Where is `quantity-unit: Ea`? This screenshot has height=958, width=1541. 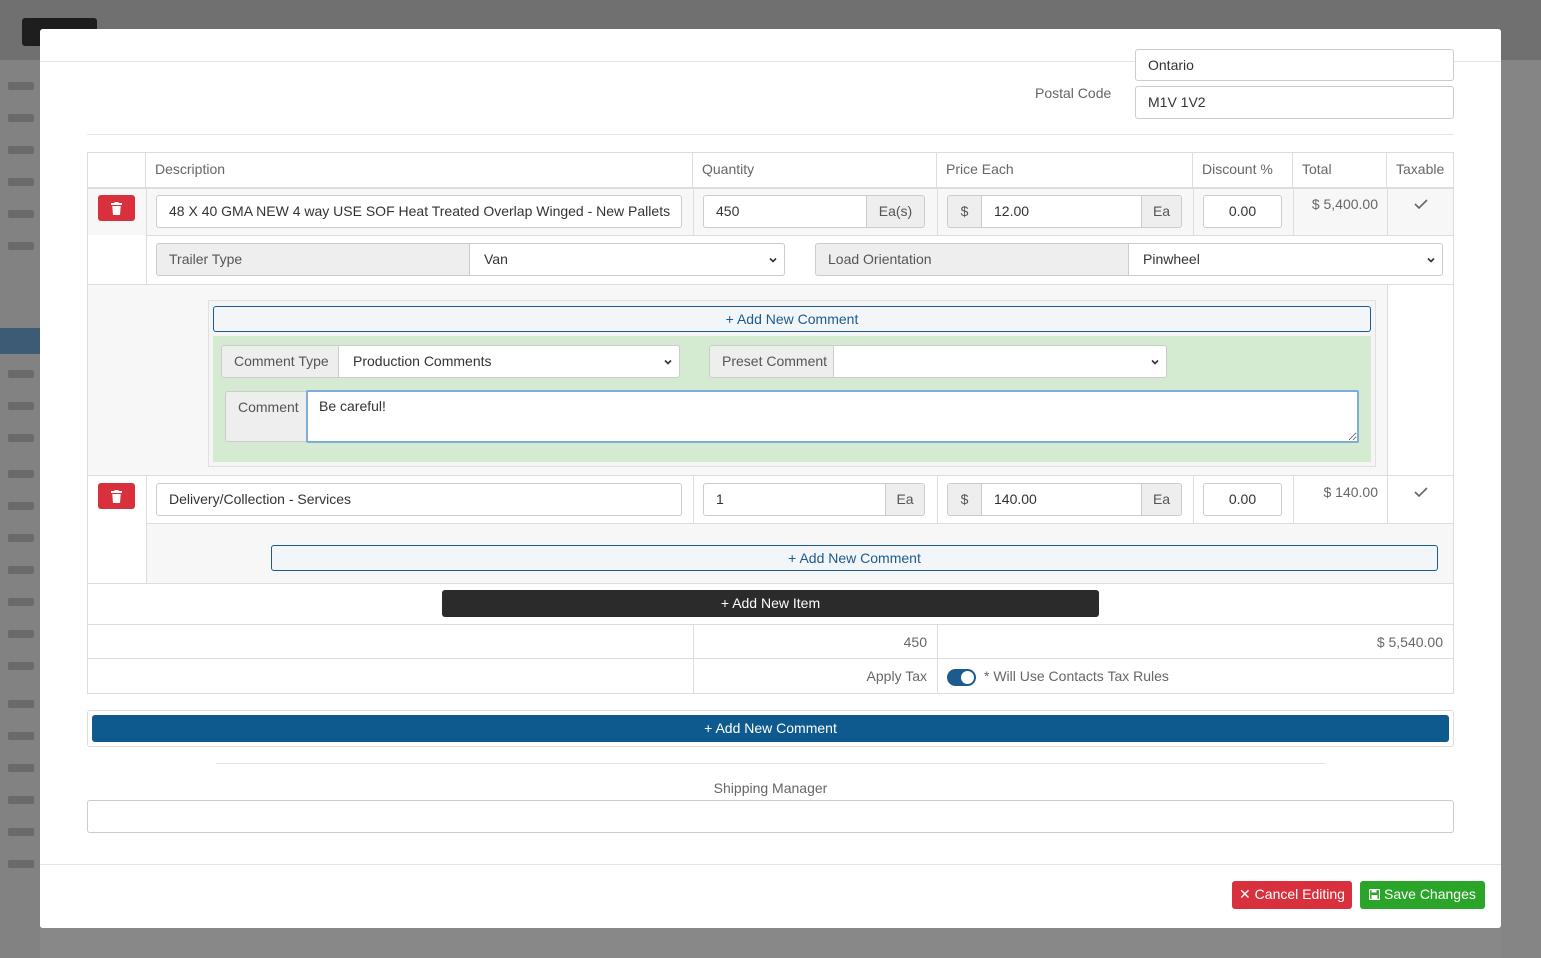
quantity-unit: Ea is located at coordinates (905, 499).